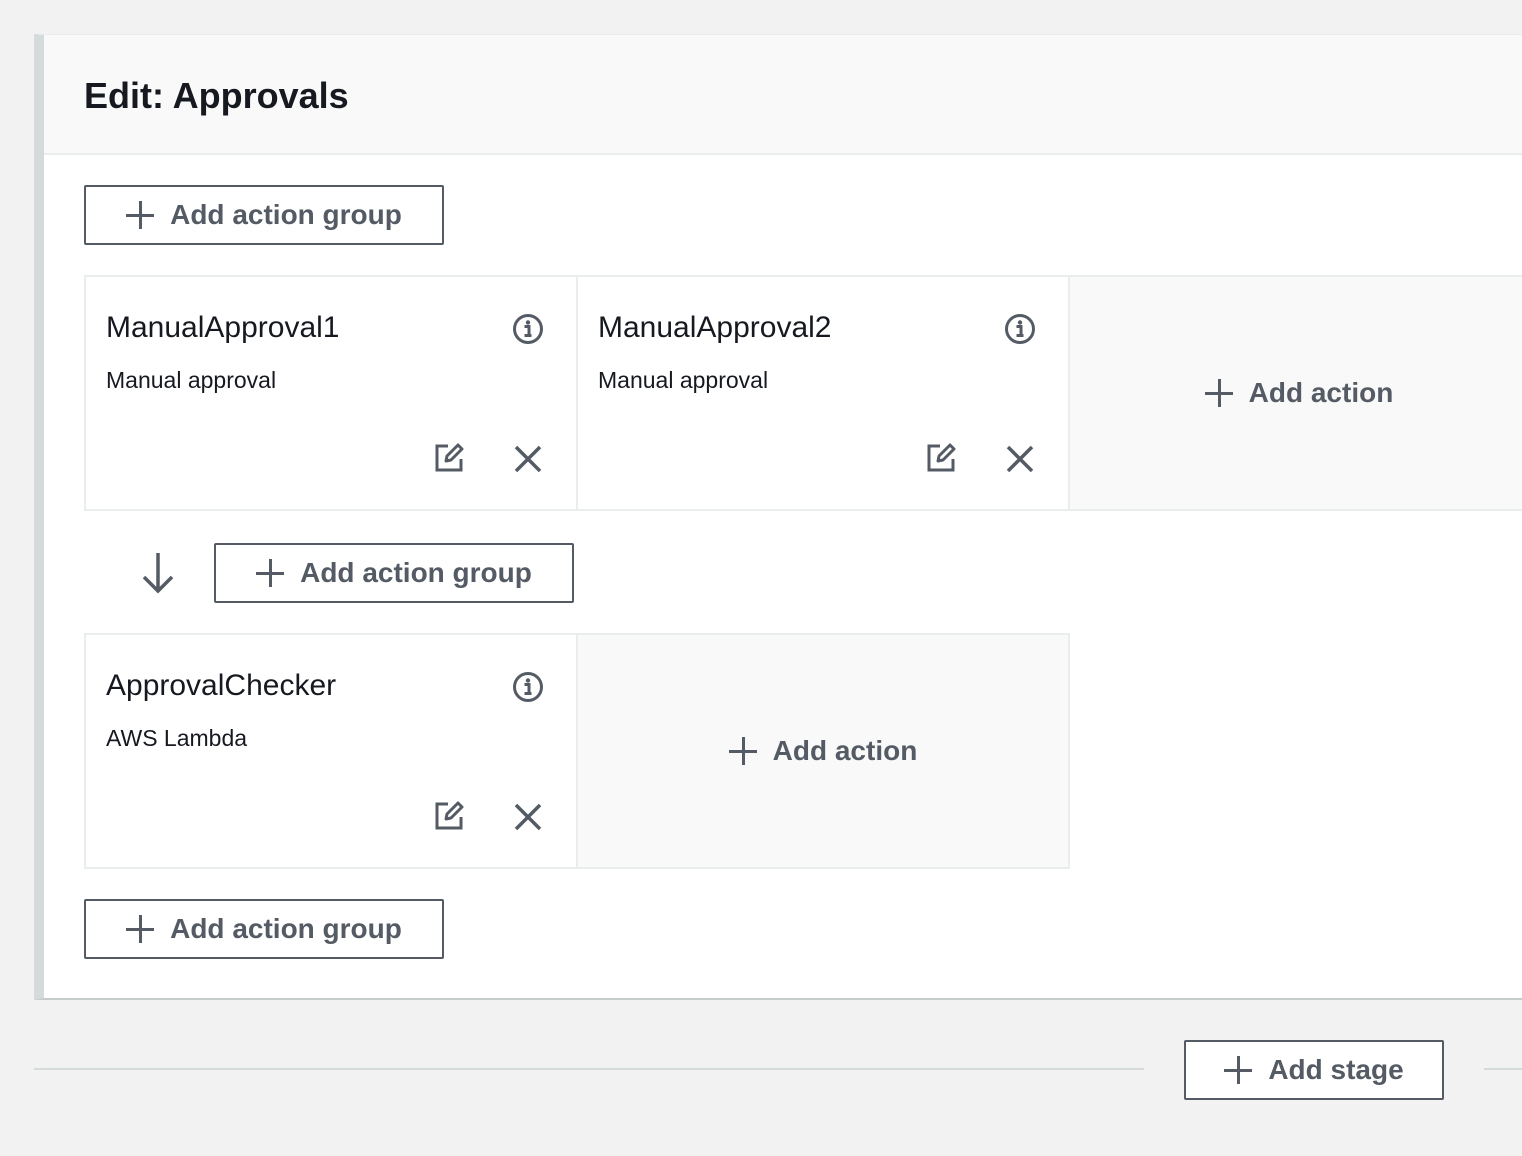  What do you see at coordinates (331, 751) in the screenshot?
I see `action-card-approvalchecker: ApprovalChecker AWS Lambda` at bounding box center [331, 751].